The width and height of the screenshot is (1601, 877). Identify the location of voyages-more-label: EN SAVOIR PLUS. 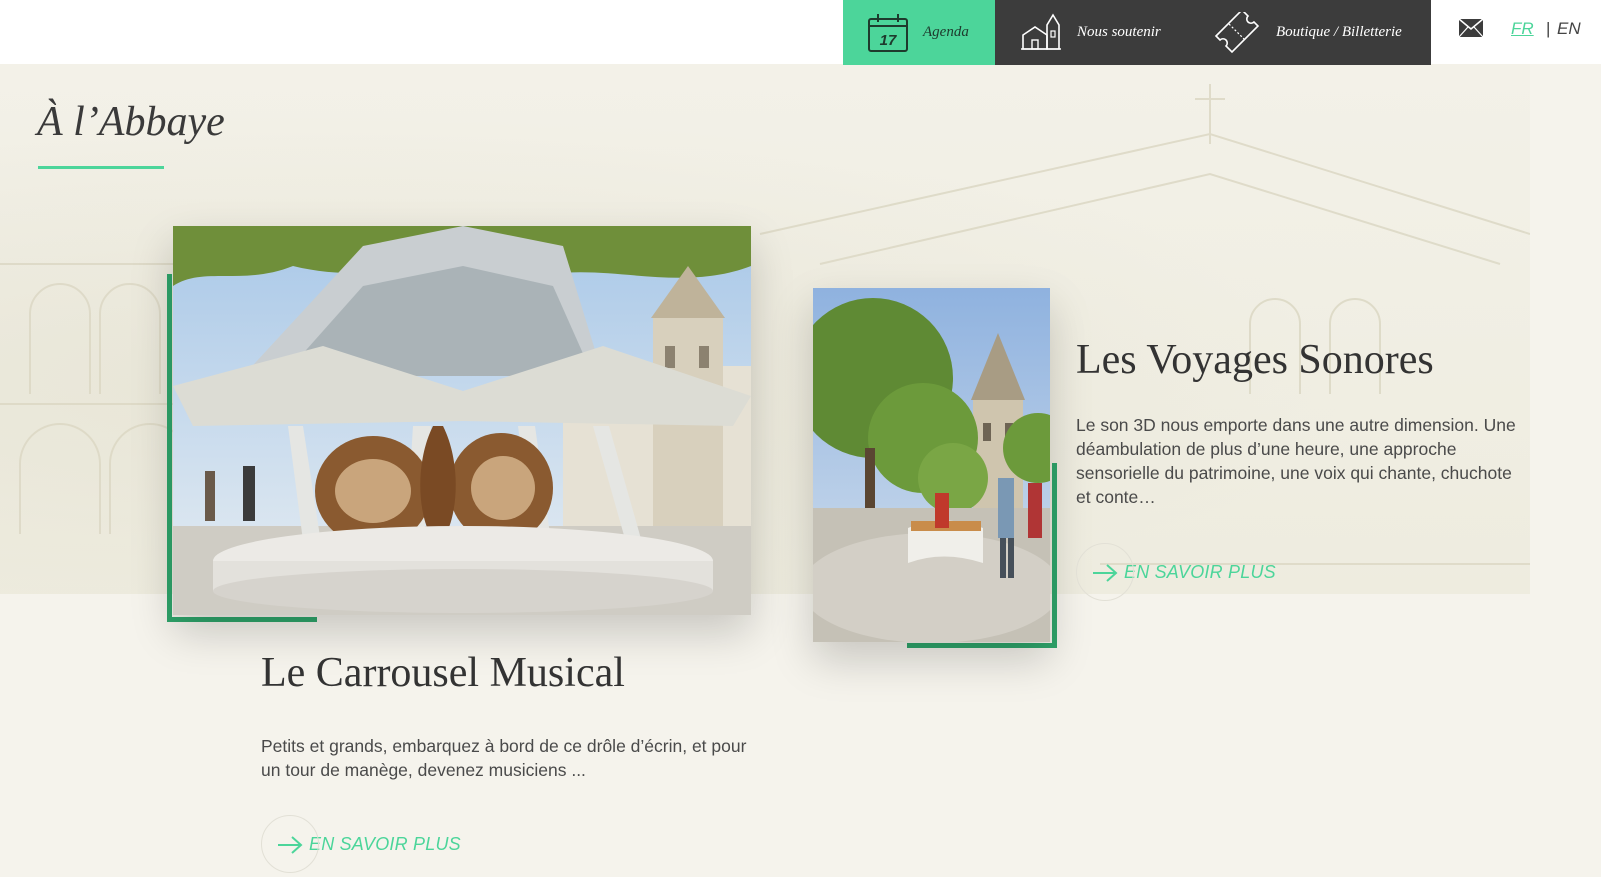
(1200, 571).